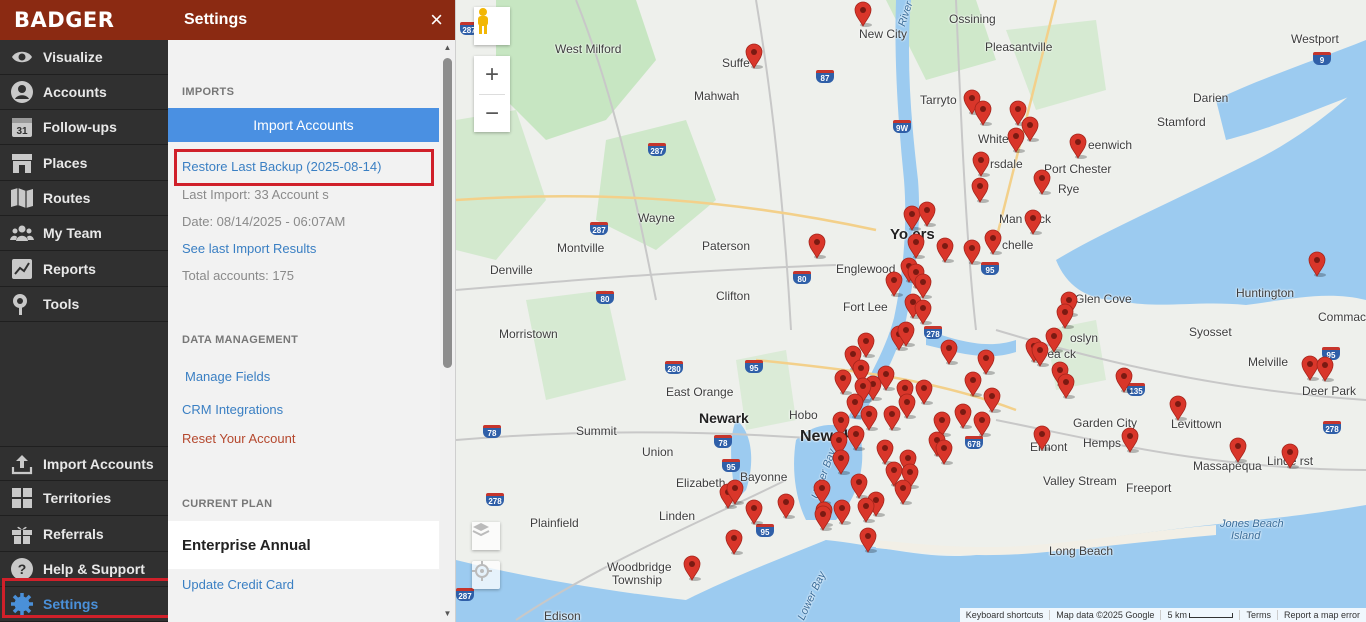  What do you see at coordinates (1246, 536) in the screenshot?
I see `map-label: Island` at bounding box center [1246, 536].